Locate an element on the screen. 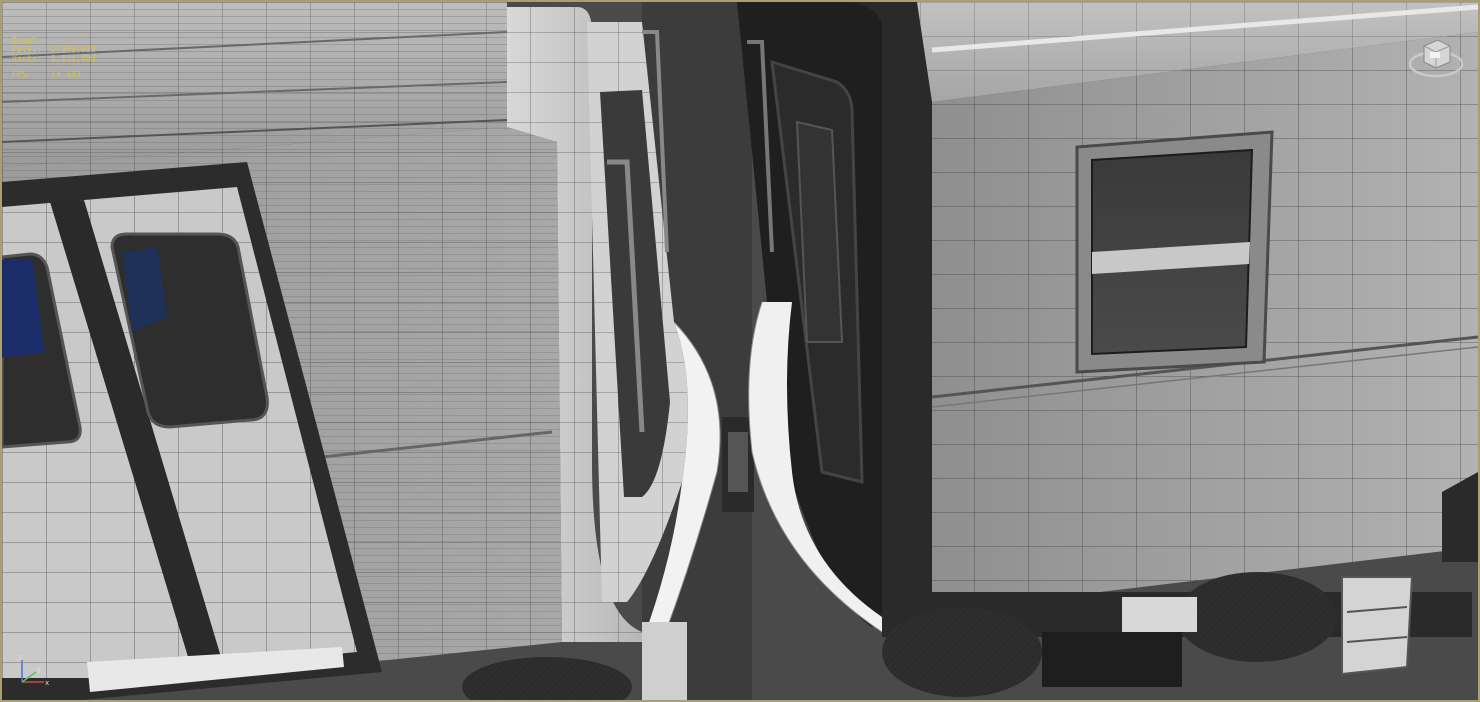 The width and height of the screenshot is (1480, 702). stats-header: Total is located at coordinates (25, 40).